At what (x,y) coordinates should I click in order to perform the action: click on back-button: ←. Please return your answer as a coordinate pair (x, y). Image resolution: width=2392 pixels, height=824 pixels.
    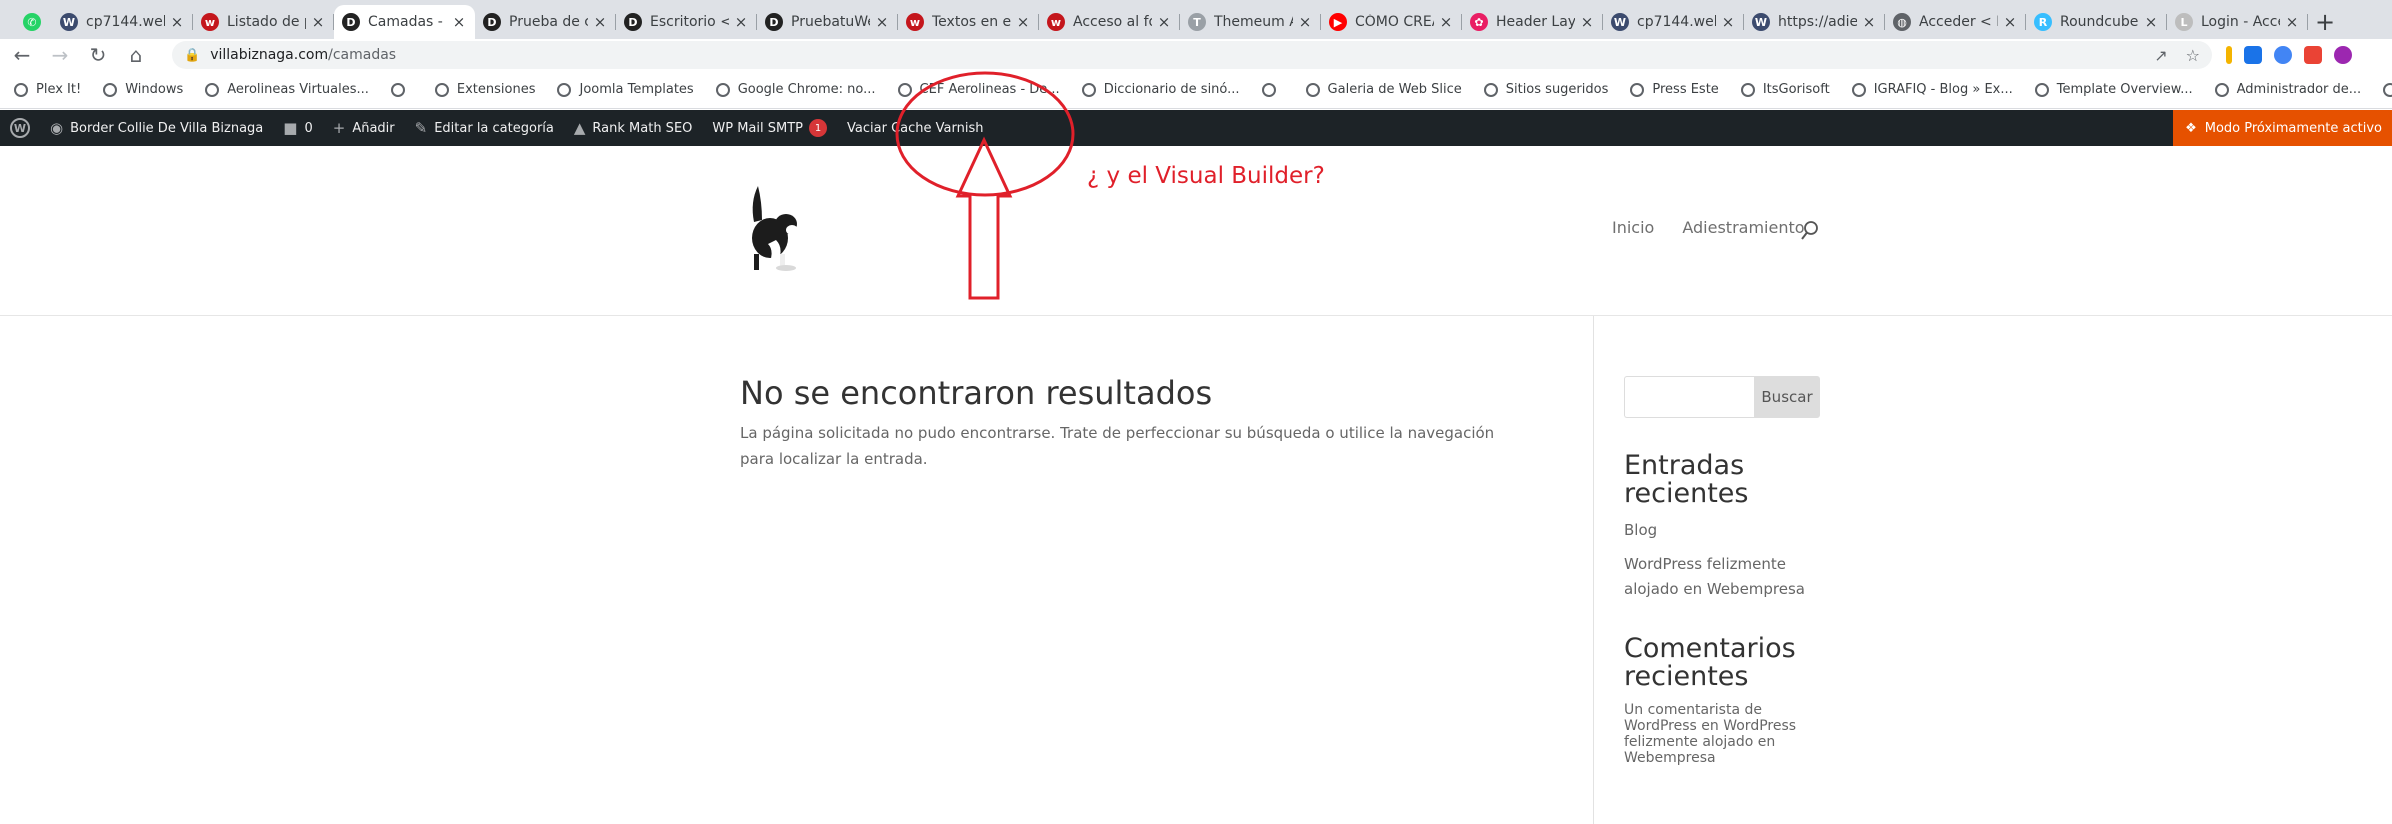
    Looking at the image, I should click on (22, 55).